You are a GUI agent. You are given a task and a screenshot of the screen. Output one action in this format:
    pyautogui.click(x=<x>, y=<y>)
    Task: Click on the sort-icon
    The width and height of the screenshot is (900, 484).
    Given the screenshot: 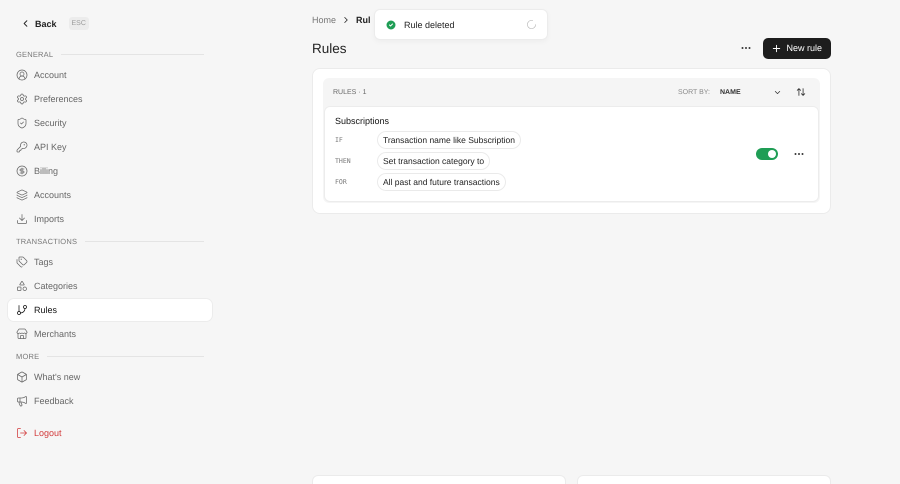 What is the action you would take?
    pyautogui.click(x=801, y=92)
    